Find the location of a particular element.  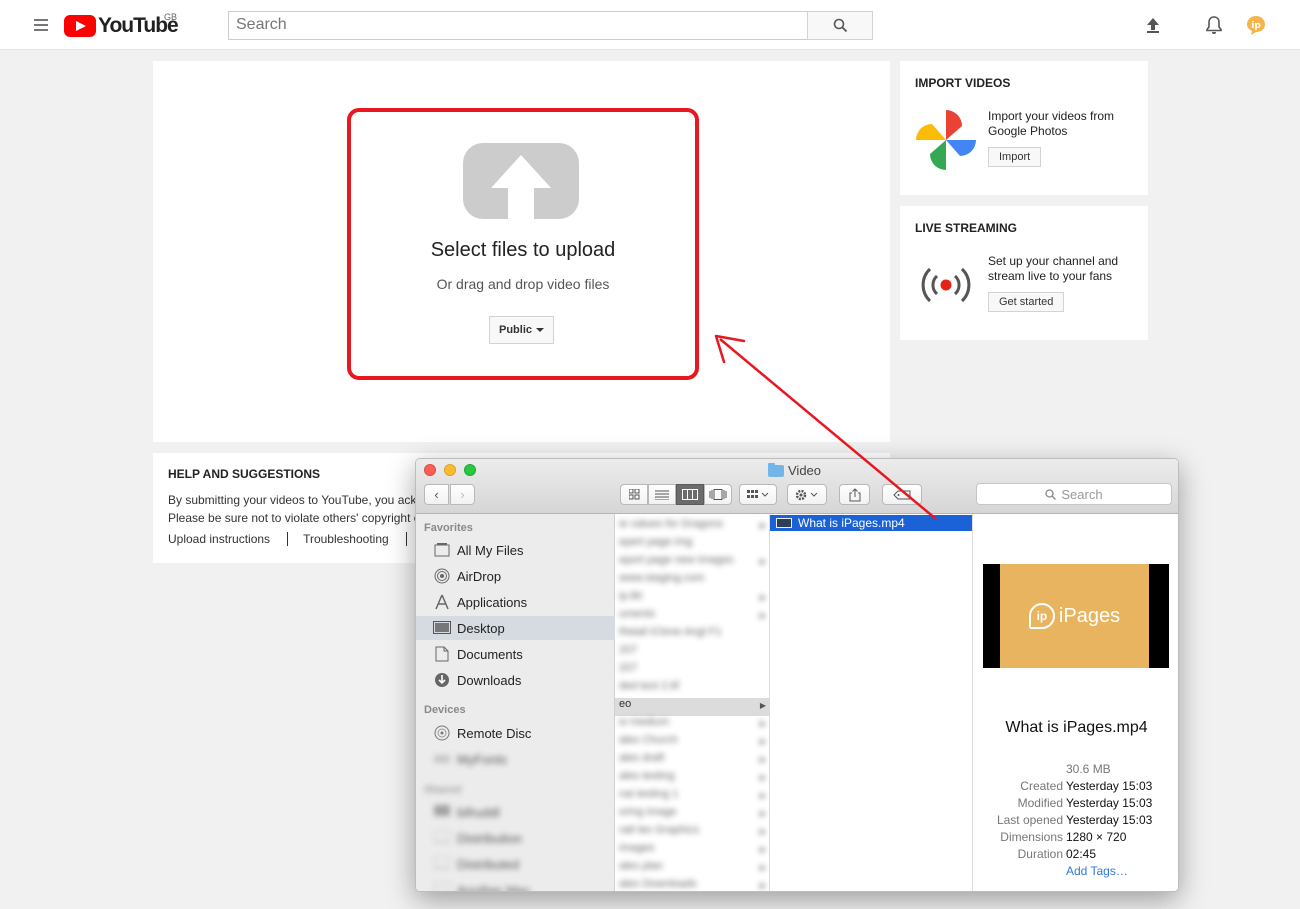

list-item: ales Church ▶ is located at coordinates (692, 743).